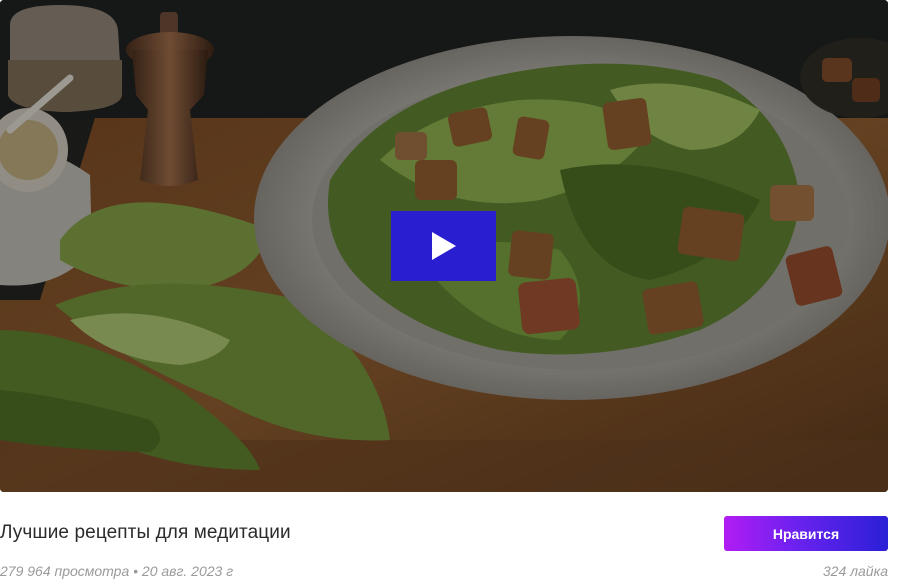  Describe the element at coordinates (806, 533) in the screenshot. I see `like-button: Нравится` at that location.